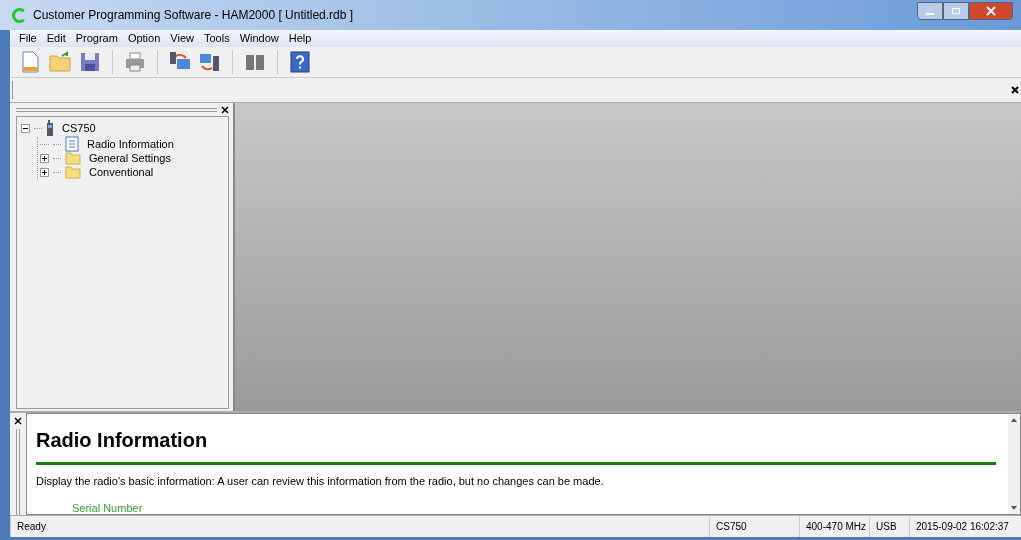  What do you see at coordinates (50, 128) in the screenshot?
I see `radio-icon` at bounding box center [50, 128].